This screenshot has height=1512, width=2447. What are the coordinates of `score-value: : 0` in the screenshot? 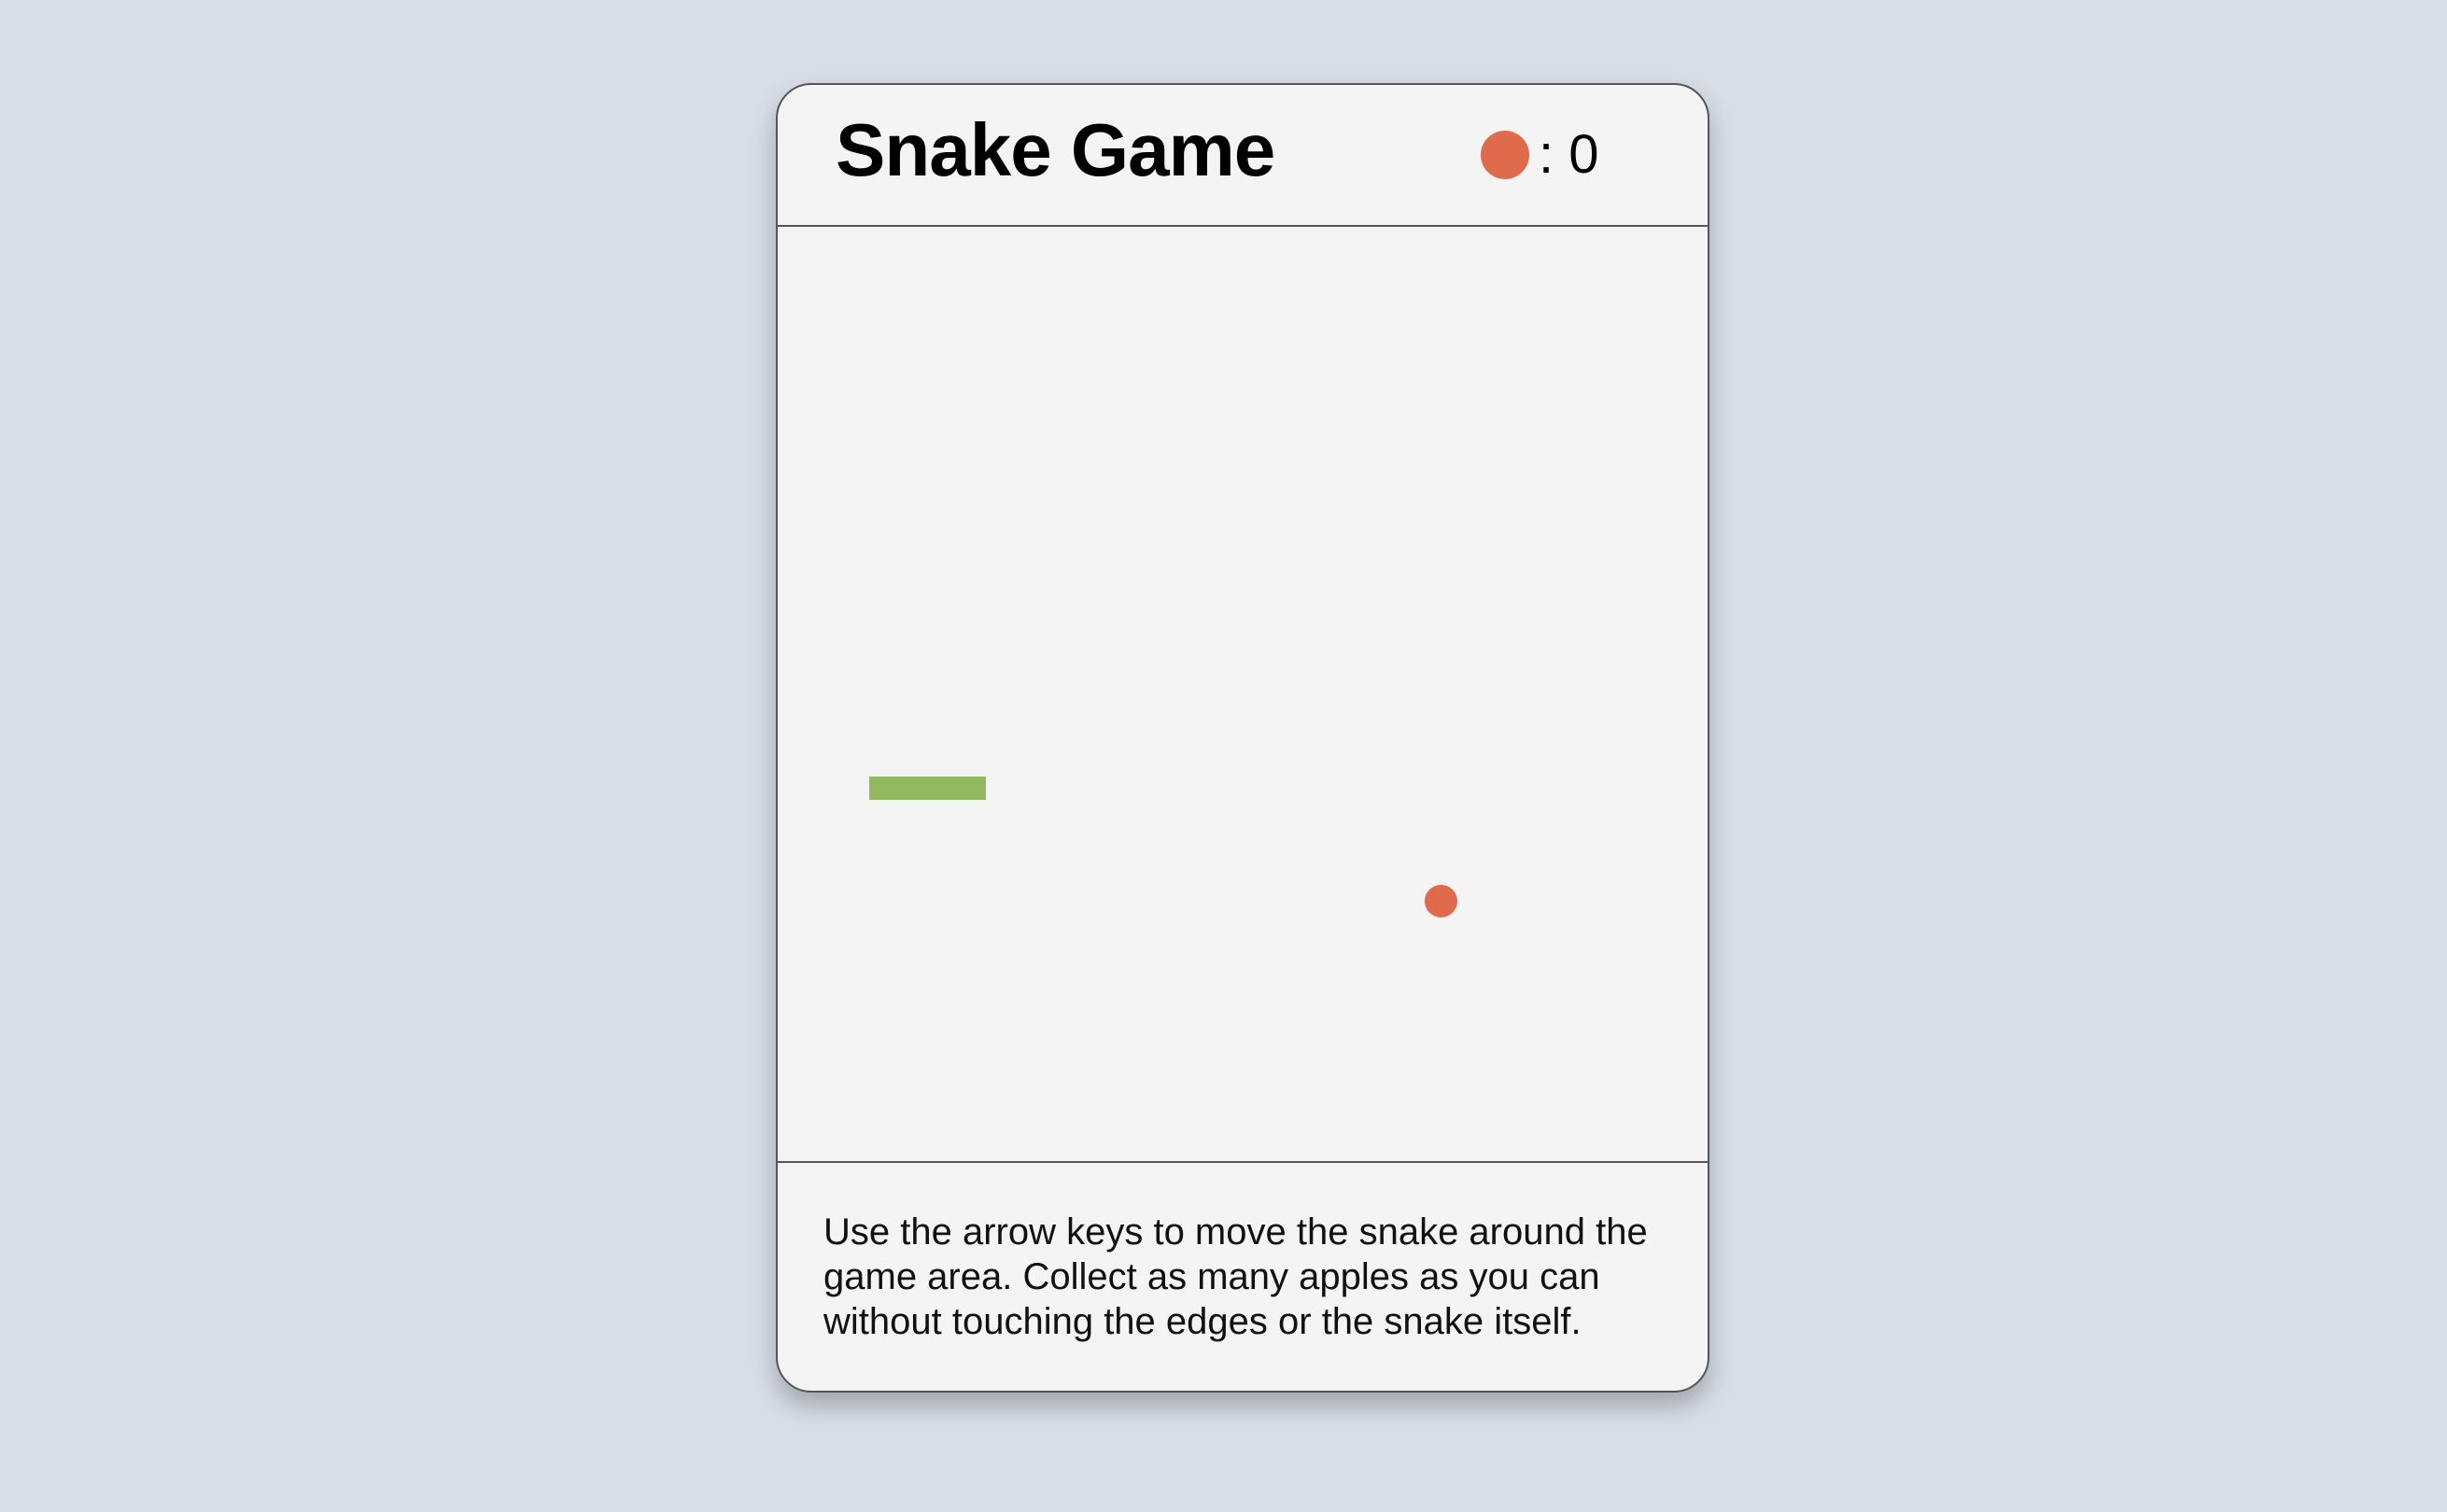 It's located at (1569, 155).